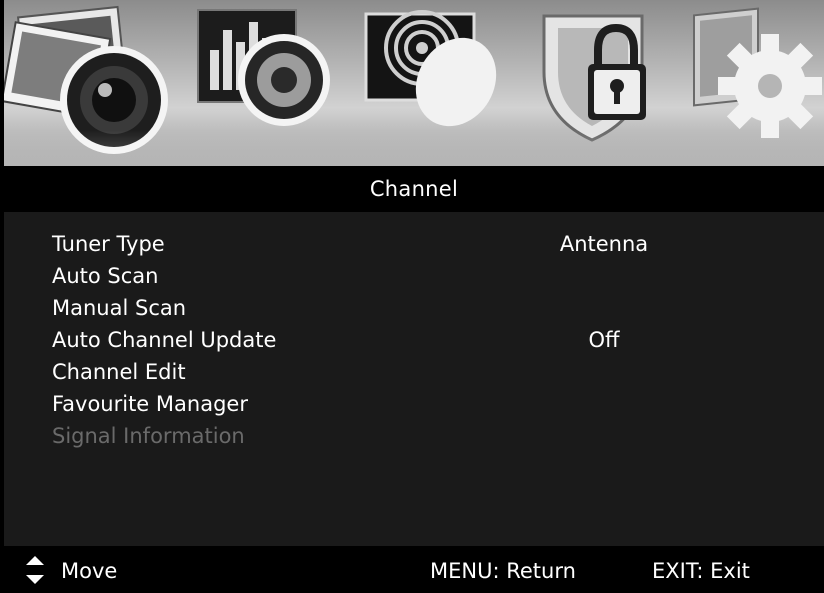  Describe the element at coordinates (414, 405) in the screenshot. I see `menu-item-favourite-manager: Favourite Manager` at that location.